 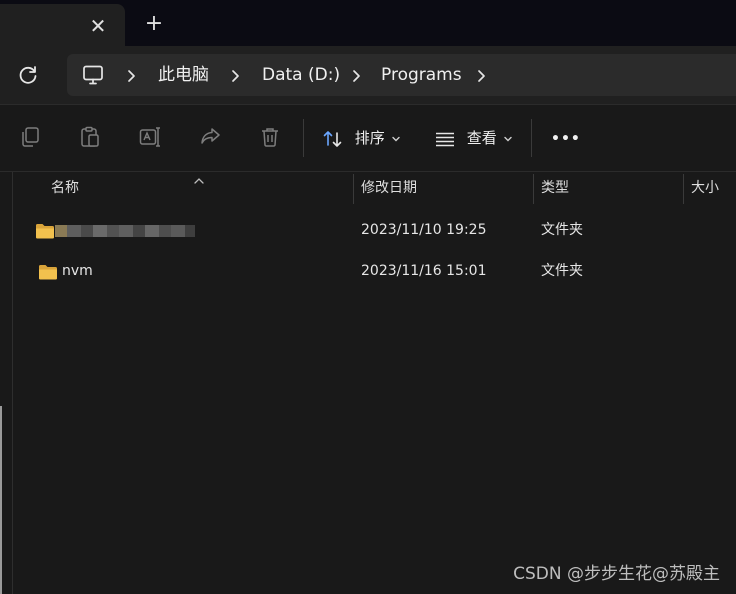 I want to click on view-icon, so click(x=447, y=138).